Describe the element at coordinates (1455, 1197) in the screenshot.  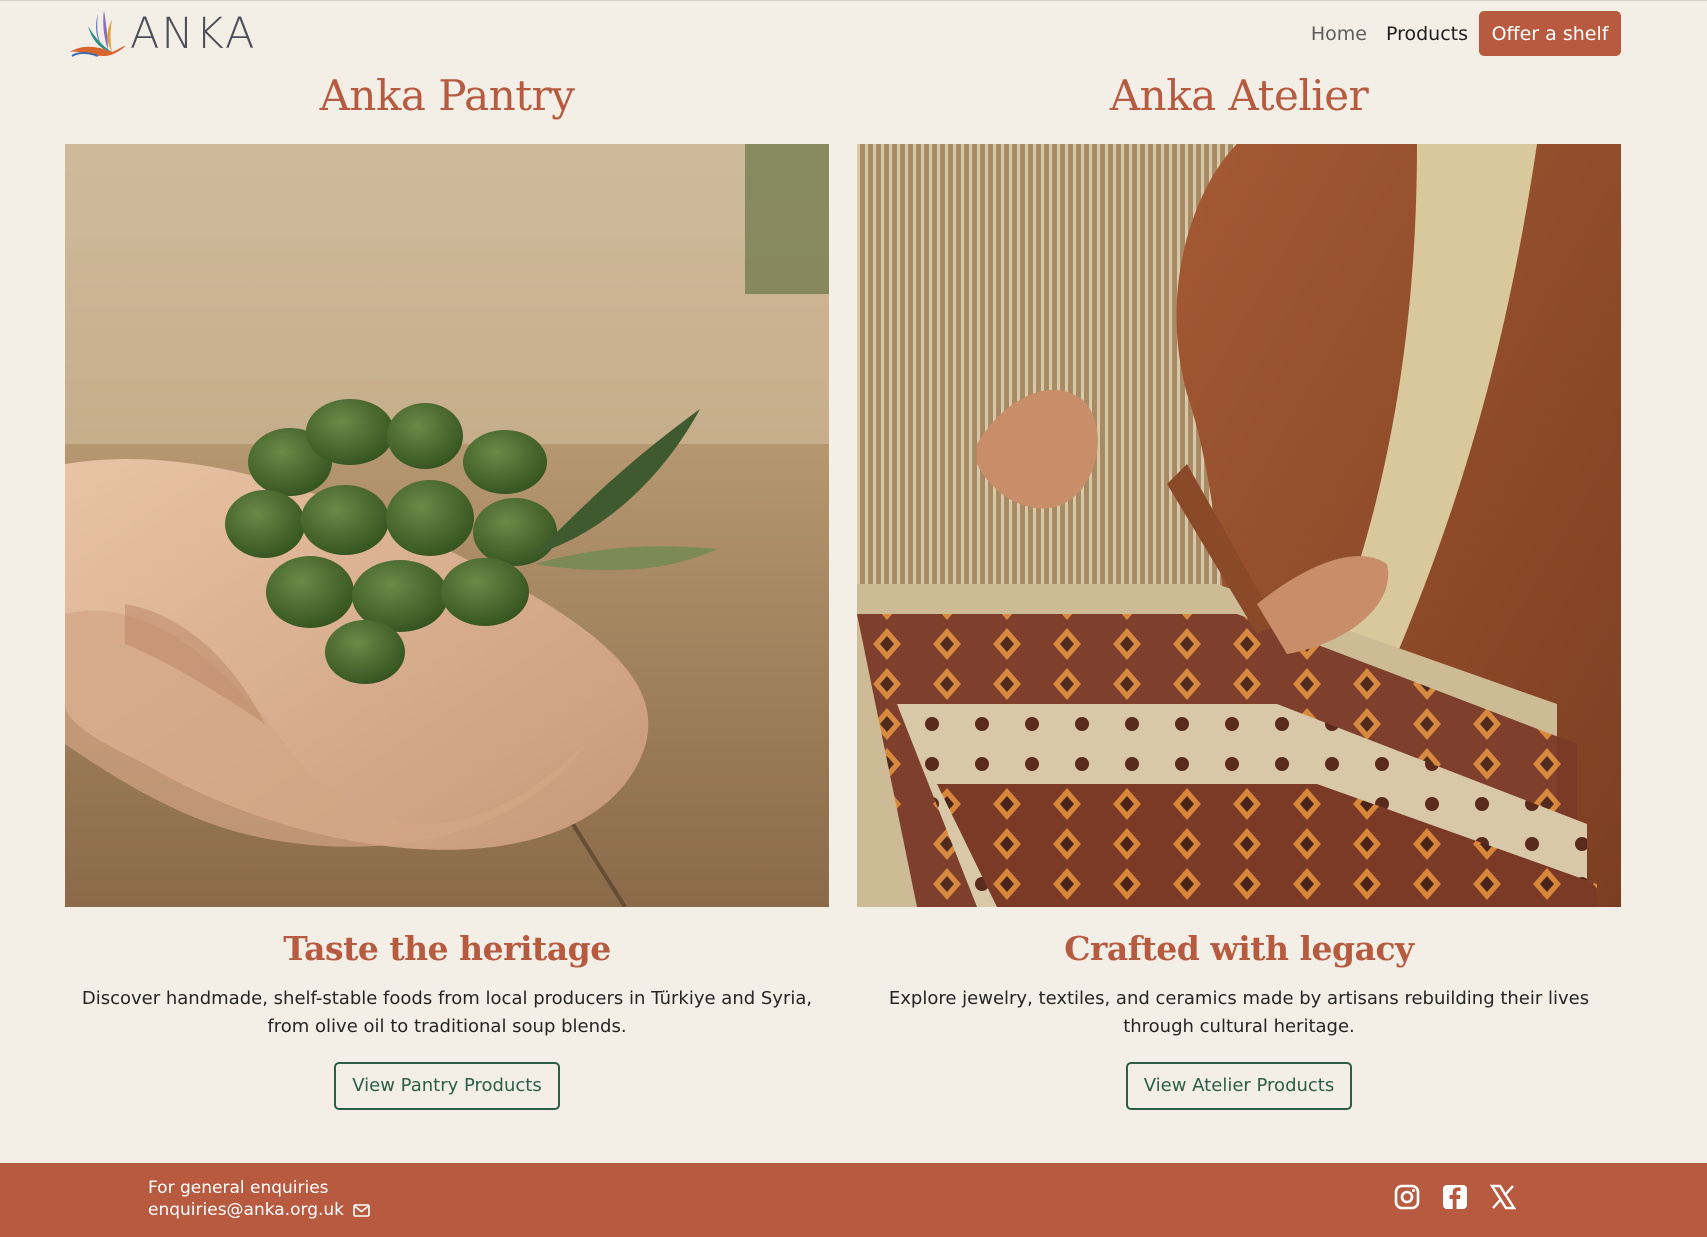
I see `facebook-icon` at that location.